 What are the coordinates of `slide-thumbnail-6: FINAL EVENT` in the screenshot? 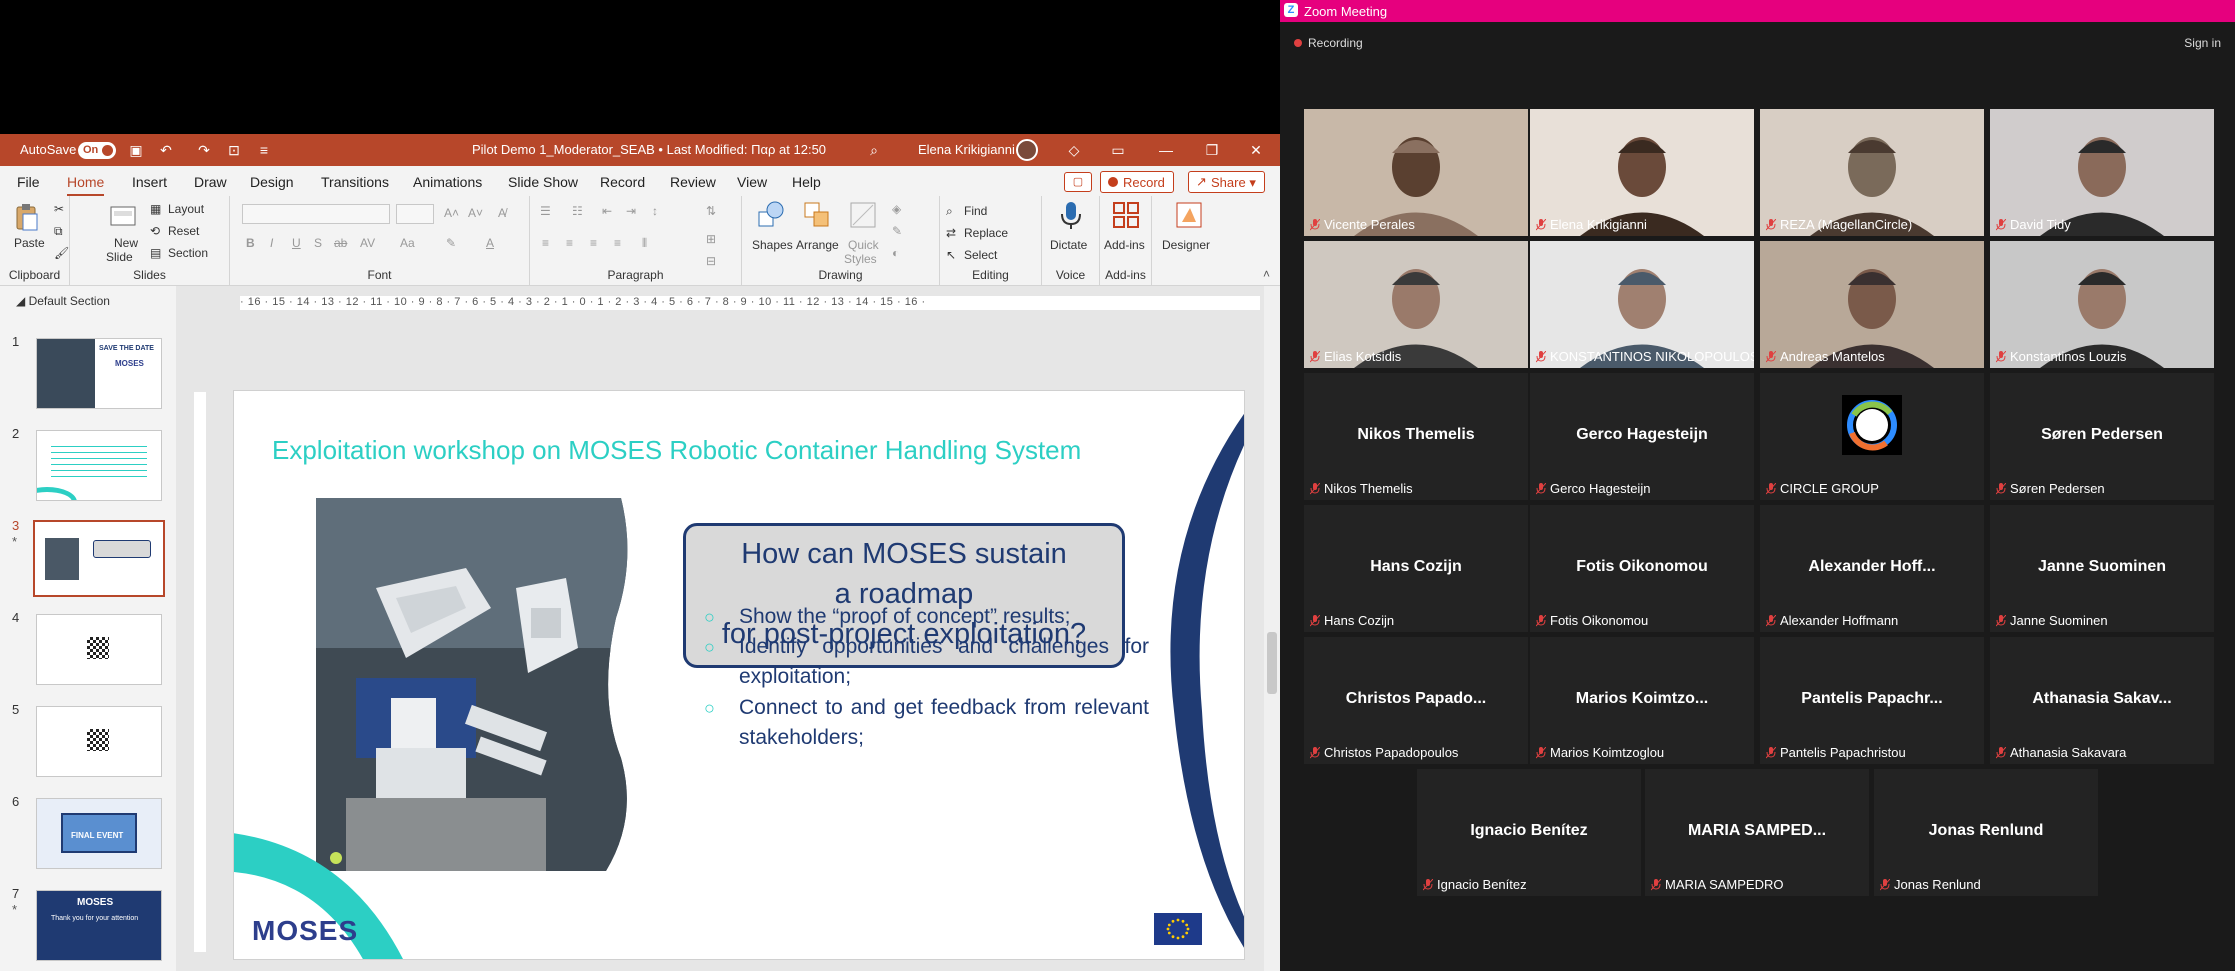 It's located at (99, 833).